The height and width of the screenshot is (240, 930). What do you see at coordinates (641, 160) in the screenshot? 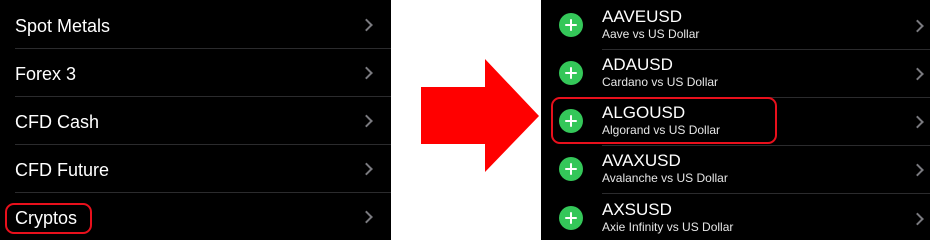
I see `symbol-name: AVAXUSD` at bounding box center [641, 160].